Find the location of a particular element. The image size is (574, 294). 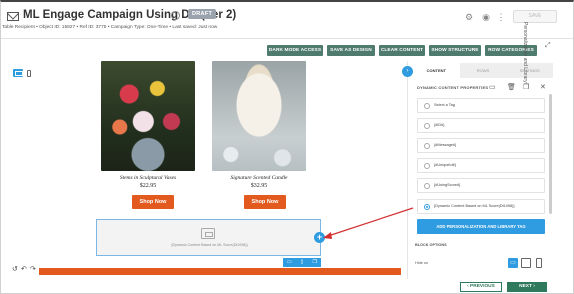

annotation-arrow is located at coordinates (368, 223).